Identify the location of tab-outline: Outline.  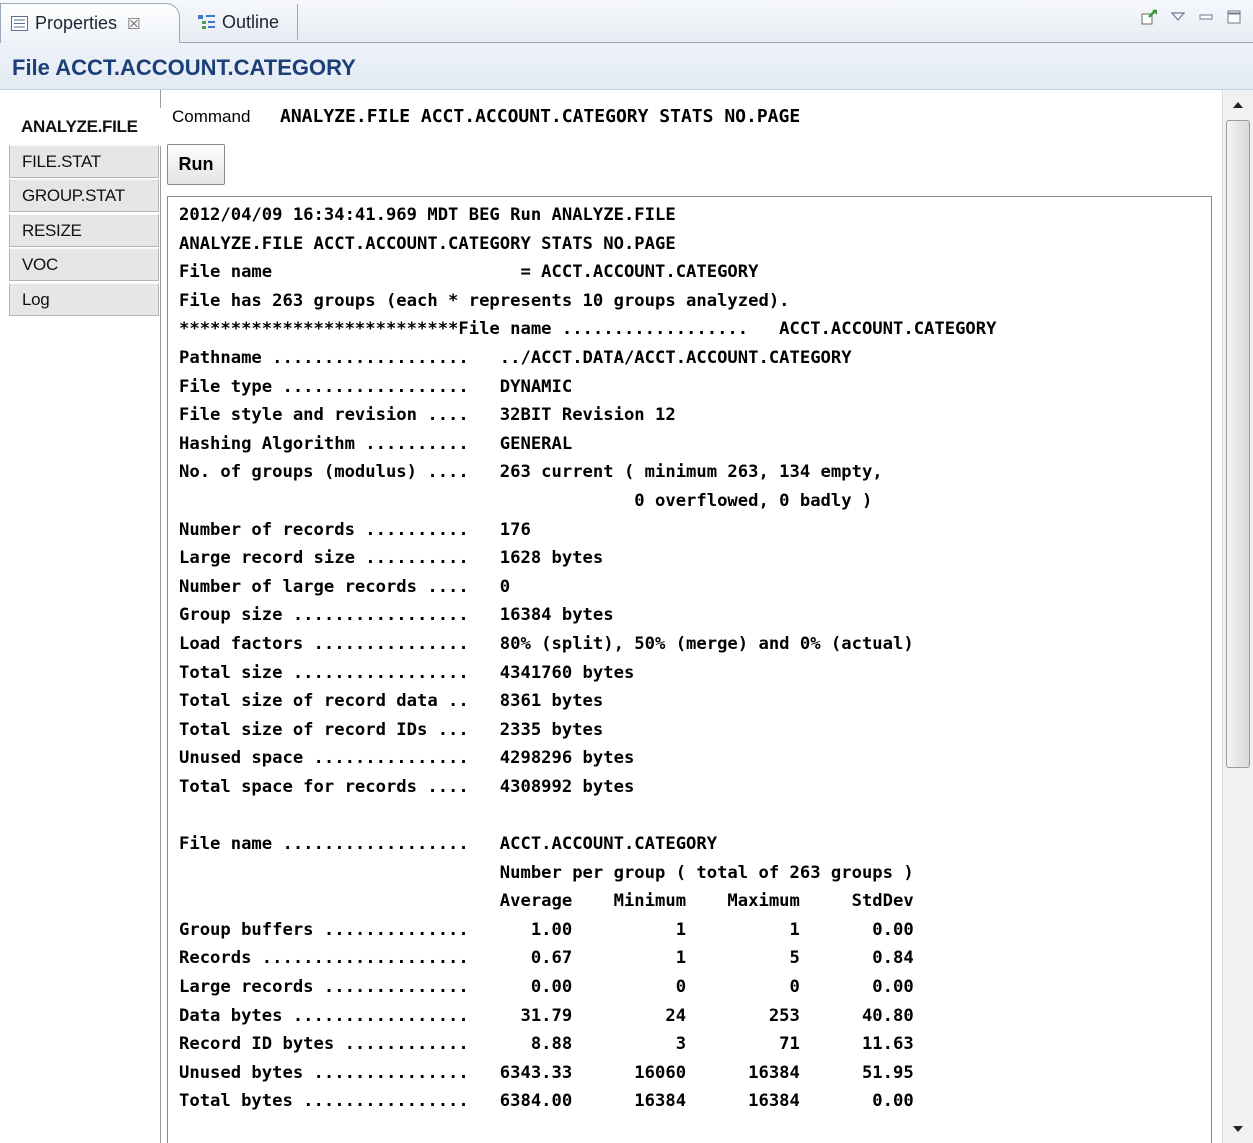
(244, 22).